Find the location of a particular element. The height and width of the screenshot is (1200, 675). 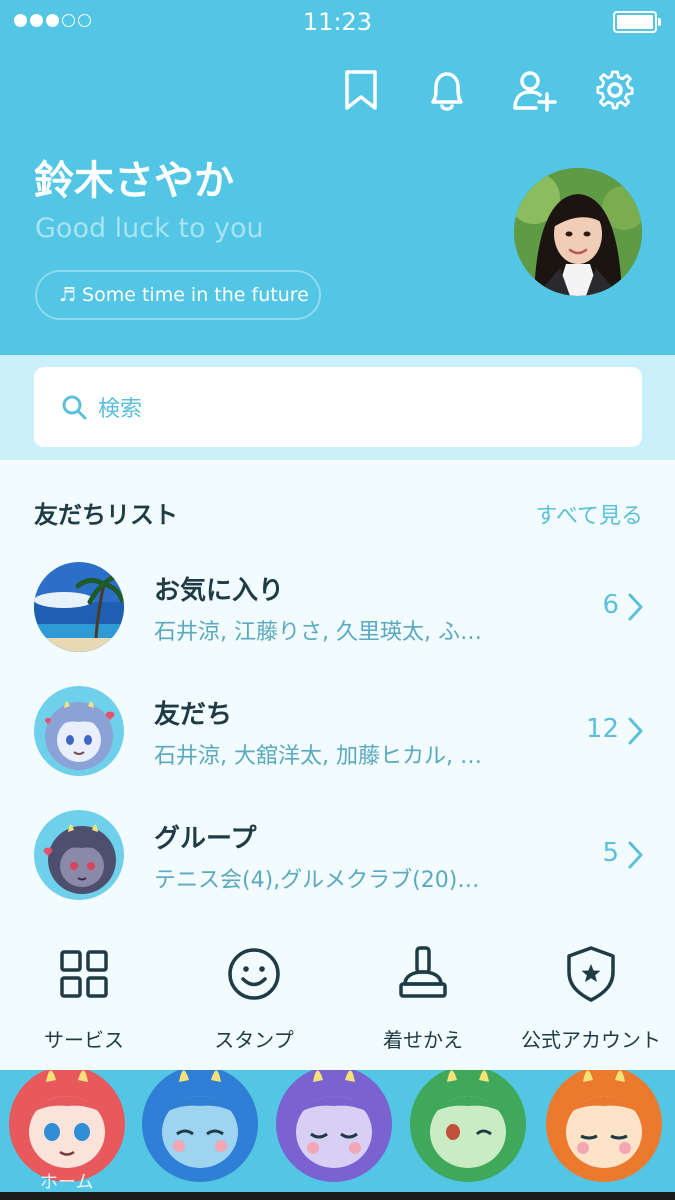

blue-character-icon is located at coordinates (200, 1126).